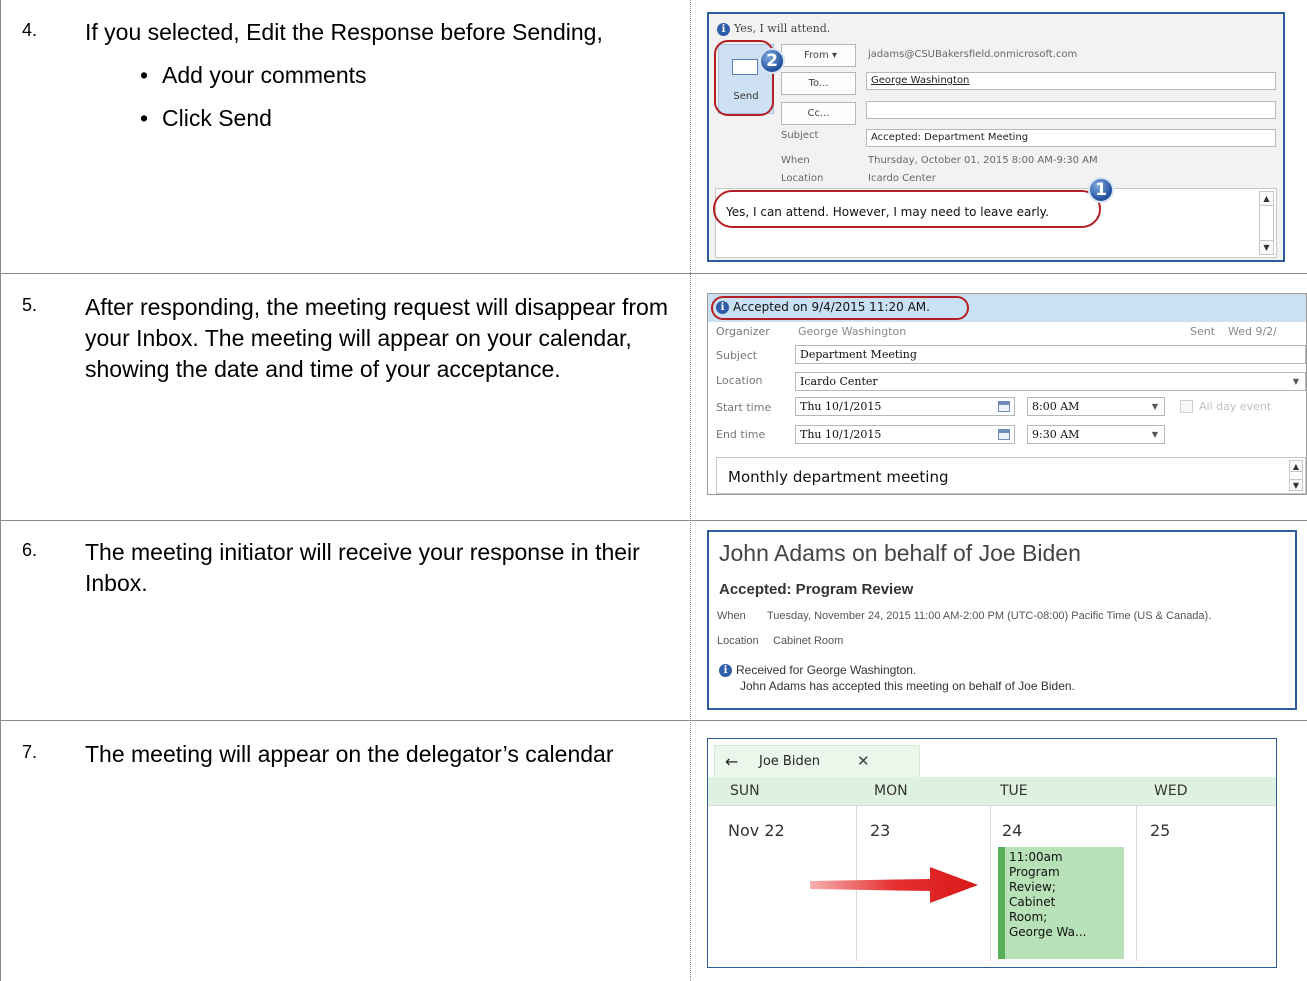  What do you see at coordinates (725, 671) in the screenshot?
I see `info-icon: i` at bounding box center [725, 671].